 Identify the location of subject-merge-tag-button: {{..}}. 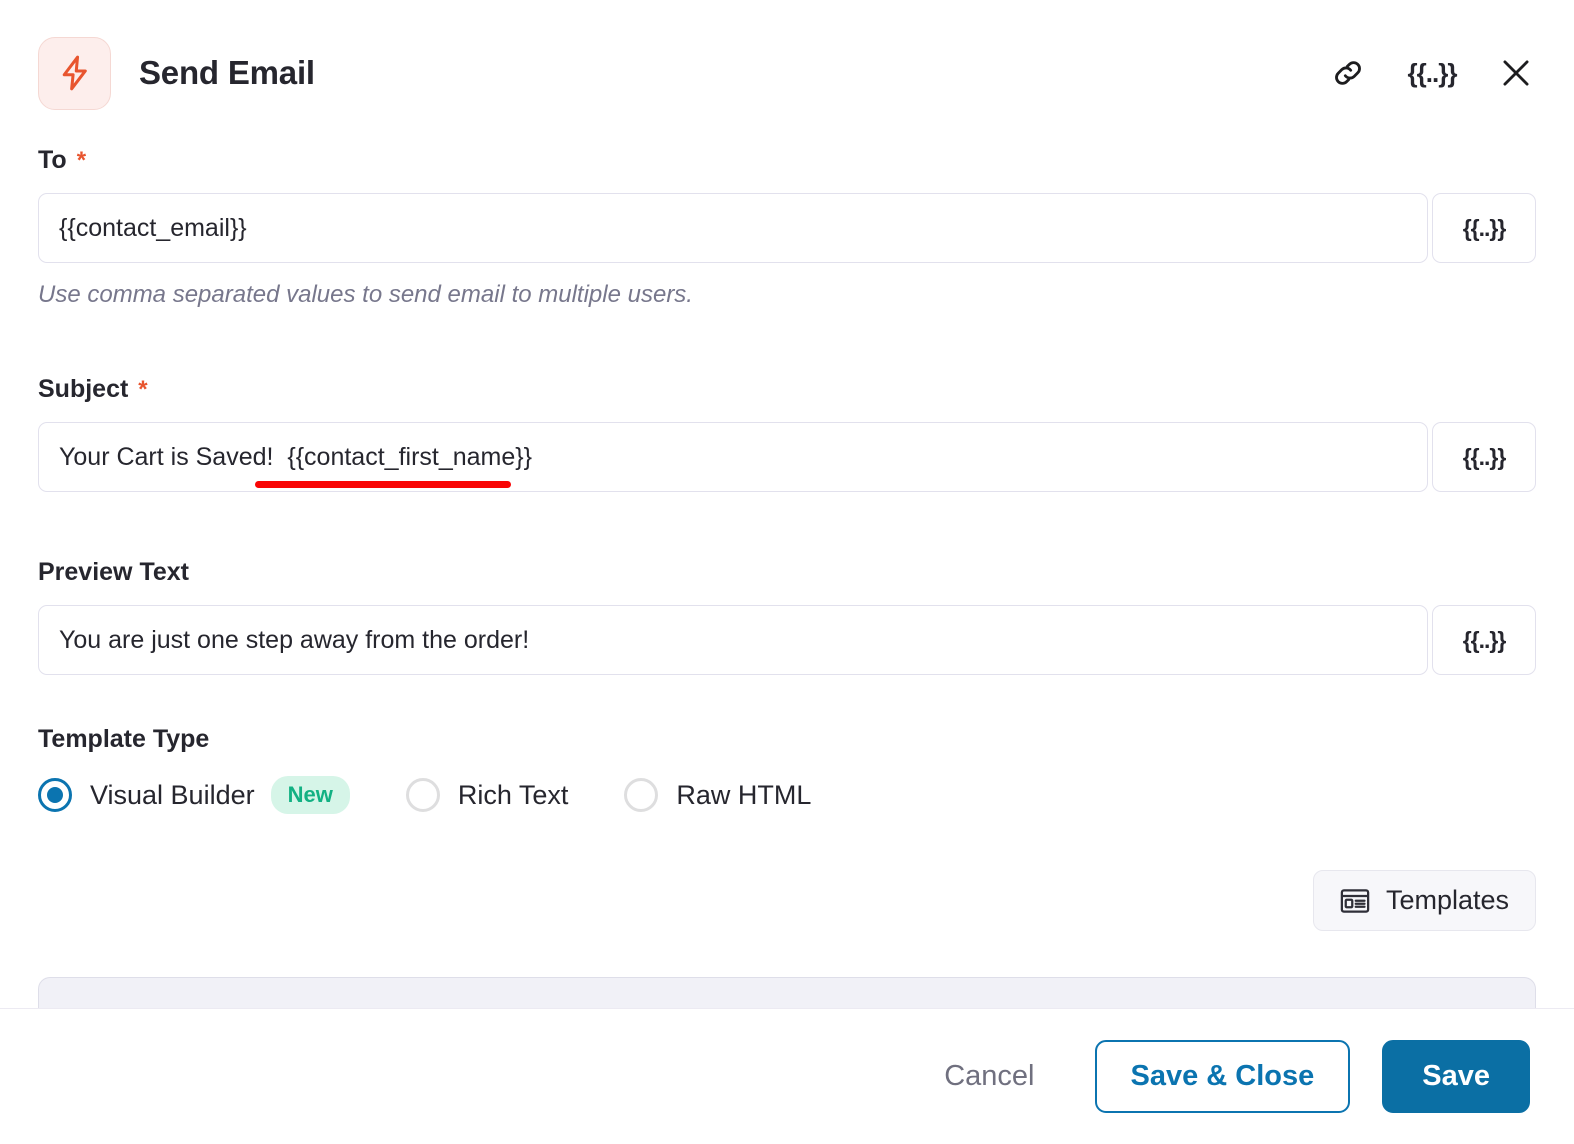
(1484, 457).